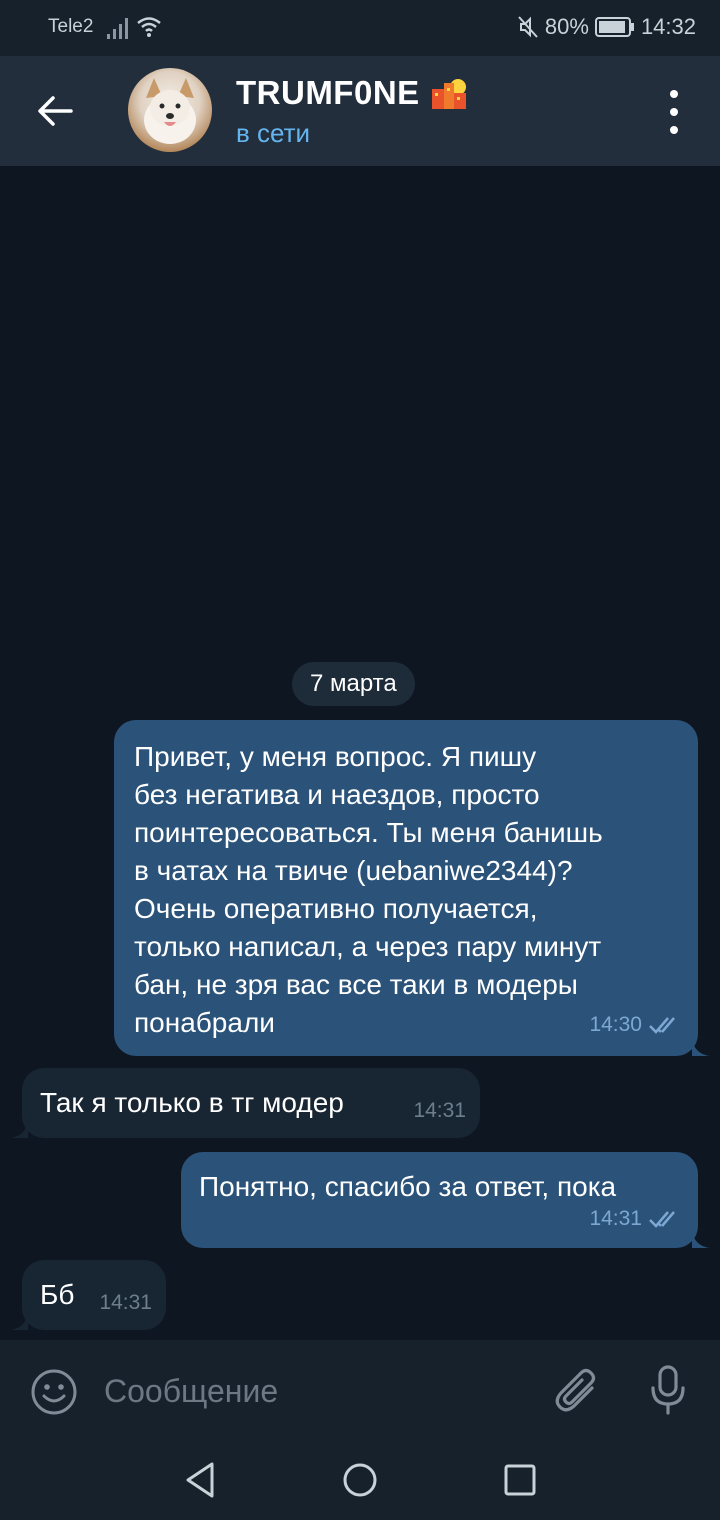 The height and width of the screenshot is (1520, 720). Describe the element at coordinates (445, 1200) in the screenshot. I see `message-bubble-outgoing: Понятно, спасибо за ответ, пока 14:31` at that location.